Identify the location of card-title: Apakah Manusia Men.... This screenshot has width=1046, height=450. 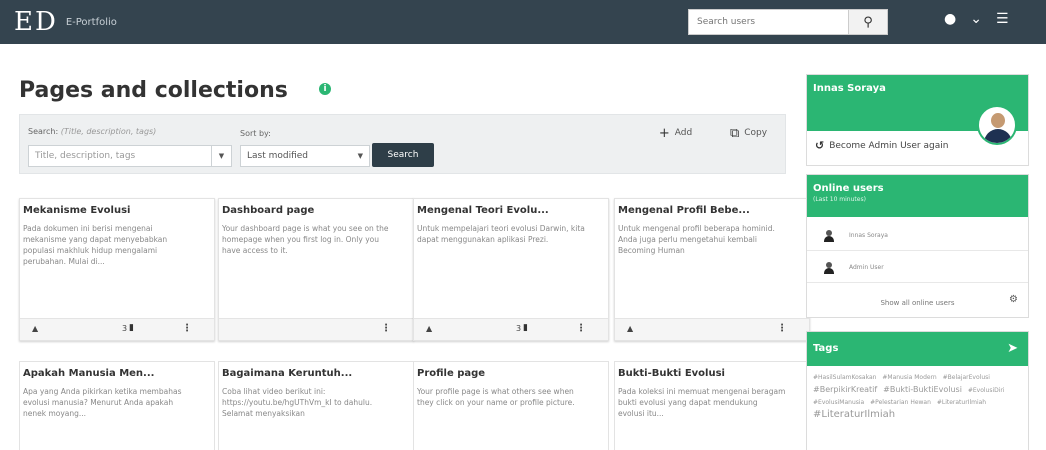
(117, 373).